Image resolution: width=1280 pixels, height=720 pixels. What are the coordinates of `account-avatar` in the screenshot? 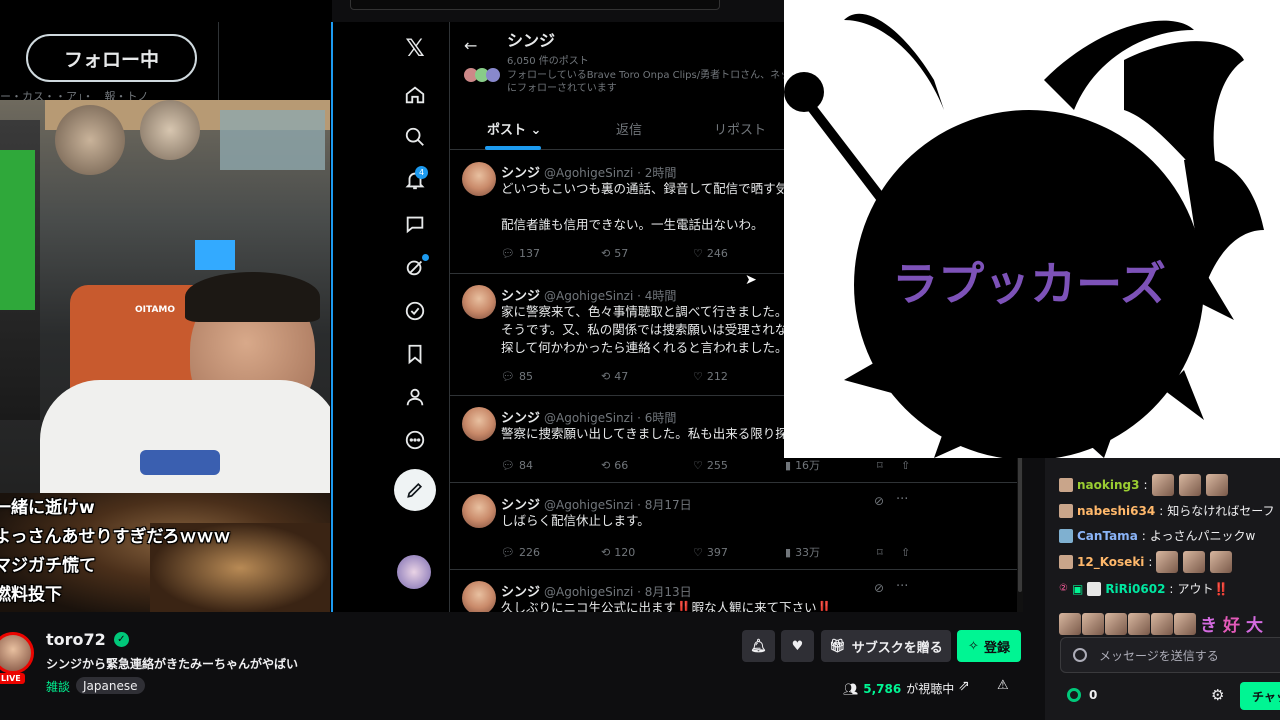 It's located at (414, 572).